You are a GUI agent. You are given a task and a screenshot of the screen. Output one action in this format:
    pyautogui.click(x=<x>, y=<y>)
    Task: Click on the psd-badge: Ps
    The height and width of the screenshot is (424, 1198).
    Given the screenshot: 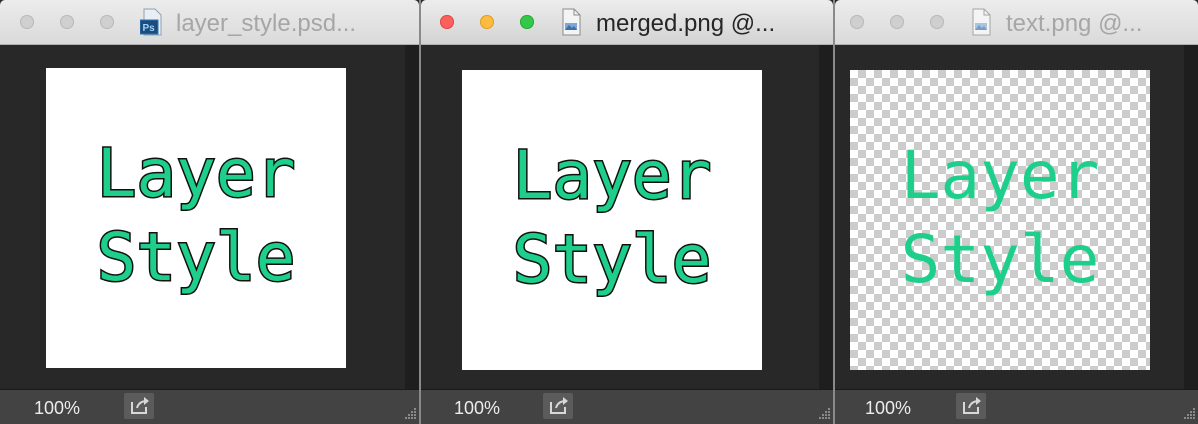 What is the action you would take?
    pyautogui.click(x=149, y=28)
    